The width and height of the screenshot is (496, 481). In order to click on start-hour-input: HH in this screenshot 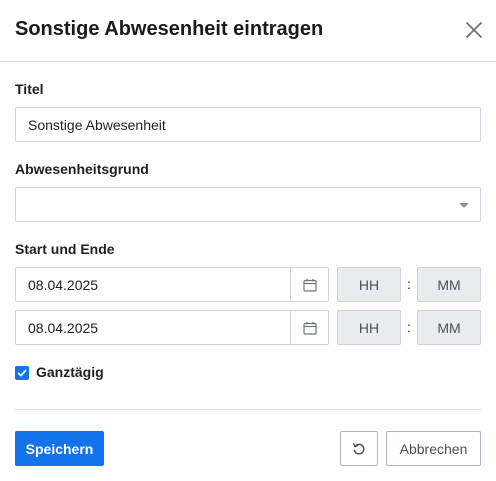, I will do `click(369, 284)`.